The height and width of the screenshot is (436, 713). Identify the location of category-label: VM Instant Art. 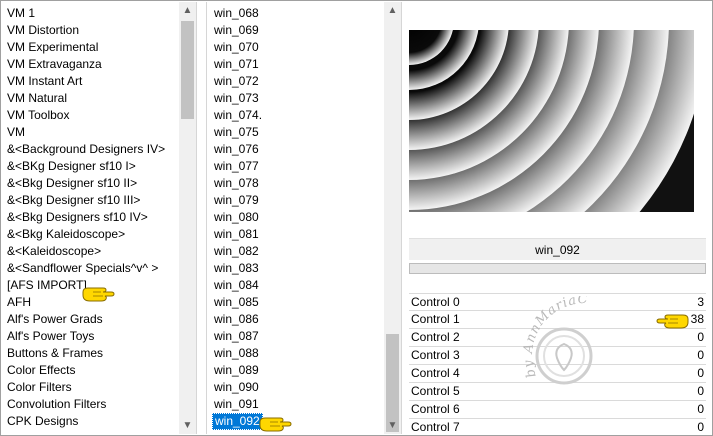
(45, 81).